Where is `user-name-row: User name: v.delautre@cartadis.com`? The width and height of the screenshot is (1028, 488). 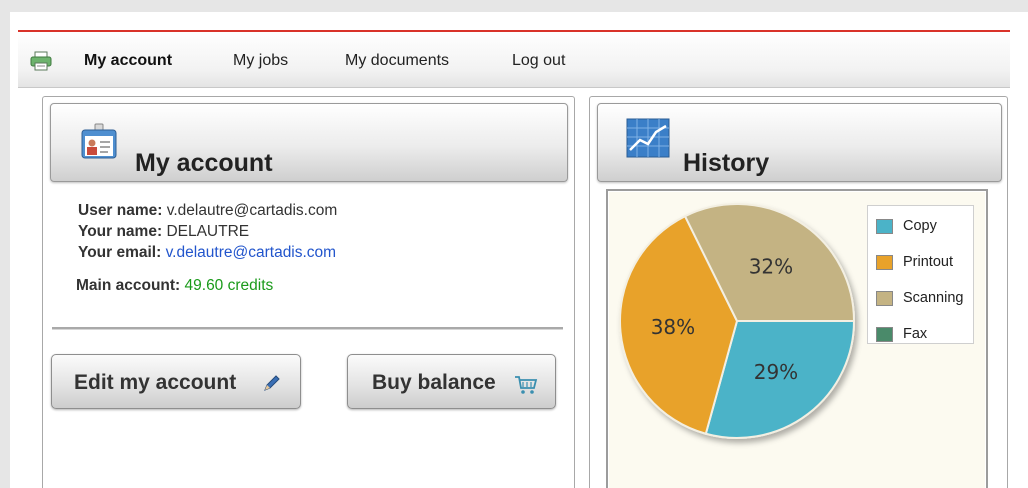
user-name-row: User name: v.delautre@cartadis.com is located at coordinates (207, 211).